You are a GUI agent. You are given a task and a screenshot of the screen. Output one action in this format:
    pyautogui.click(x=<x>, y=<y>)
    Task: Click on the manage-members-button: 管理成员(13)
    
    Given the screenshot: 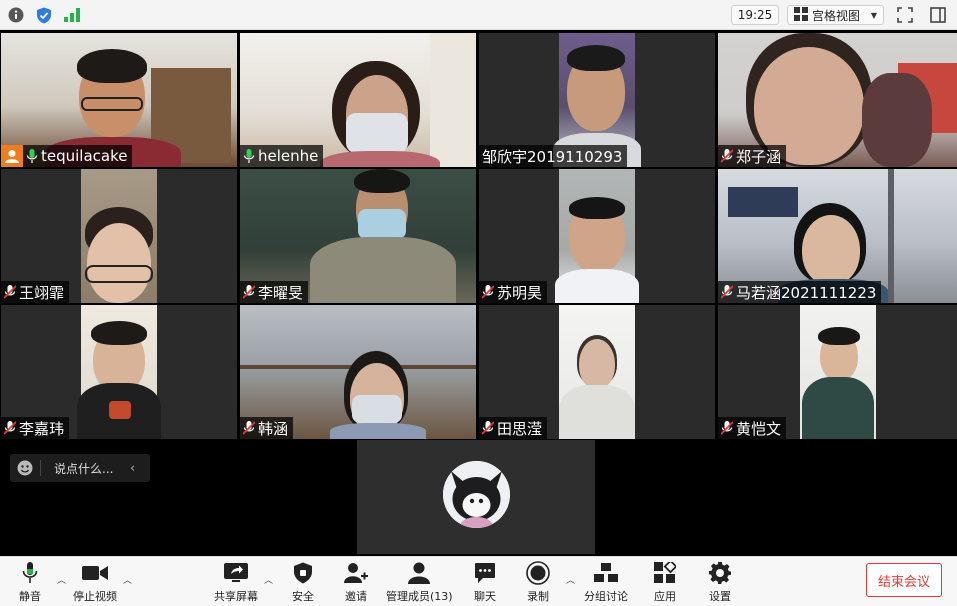 What is the action you would take?
    pyautogui.click(x=419, y=582)
    